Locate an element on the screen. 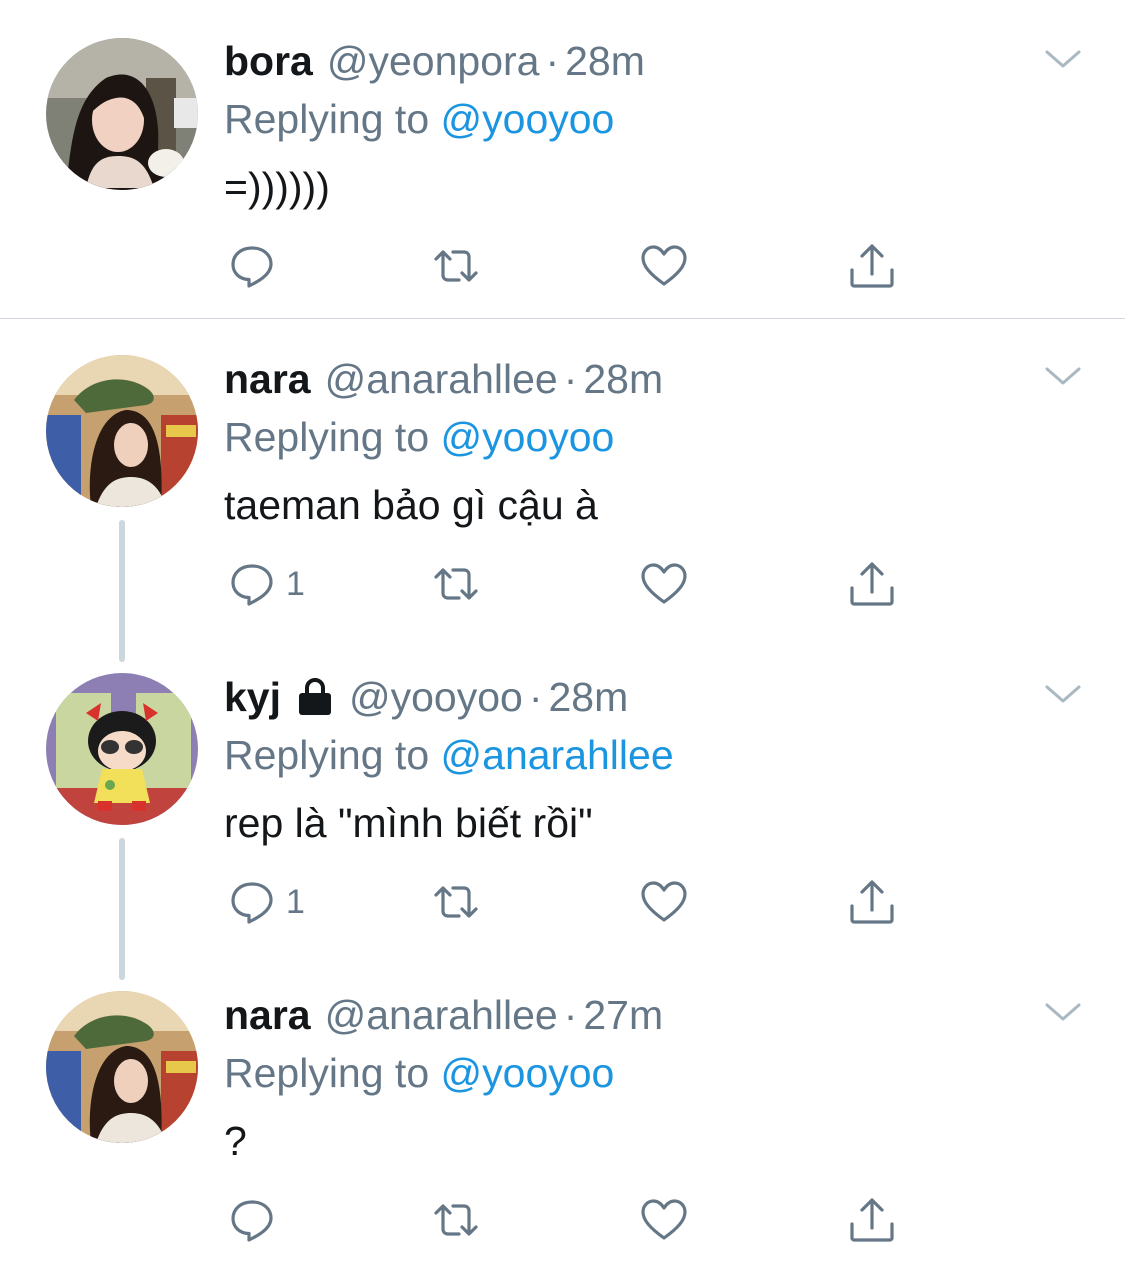 The width and height of the screenshot is (1125, 1270). tweet-header: bora @yeonpora · 28m is located at coordinates (434, 61).